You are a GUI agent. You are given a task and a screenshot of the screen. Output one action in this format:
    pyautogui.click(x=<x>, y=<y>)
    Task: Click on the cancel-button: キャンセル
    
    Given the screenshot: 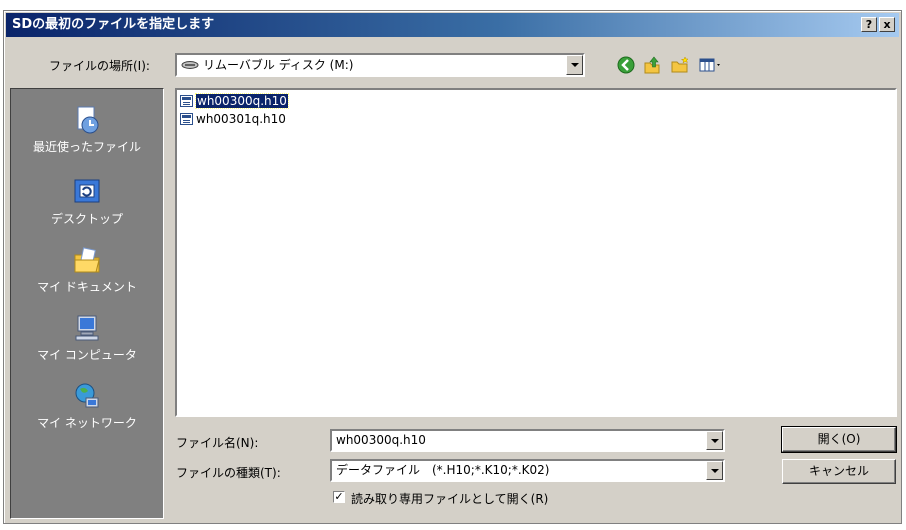 What is the action you would take?
    pyautogui.click(x=839, y=471)
    